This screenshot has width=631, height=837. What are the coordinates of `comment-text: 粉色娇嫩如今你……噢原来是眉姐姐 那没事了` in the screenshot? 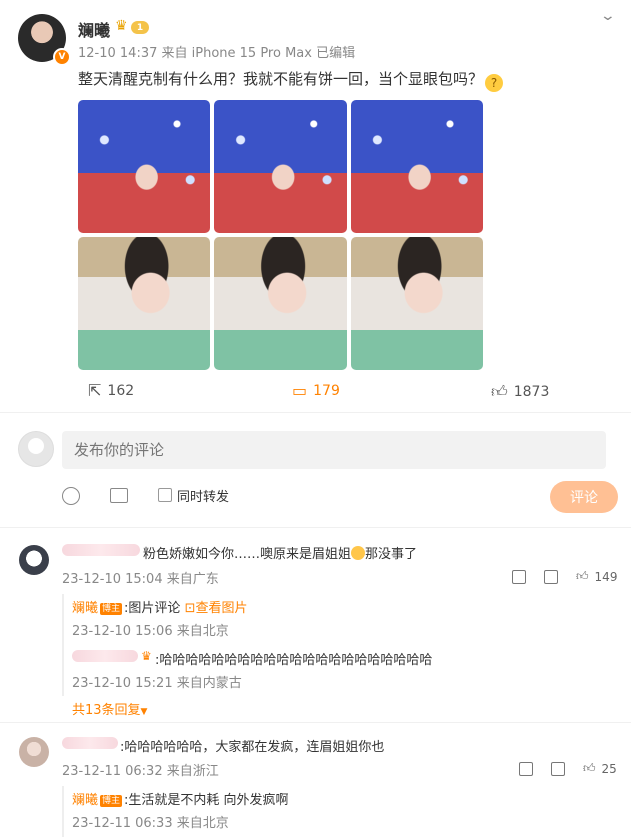 It's located at (280, 552).